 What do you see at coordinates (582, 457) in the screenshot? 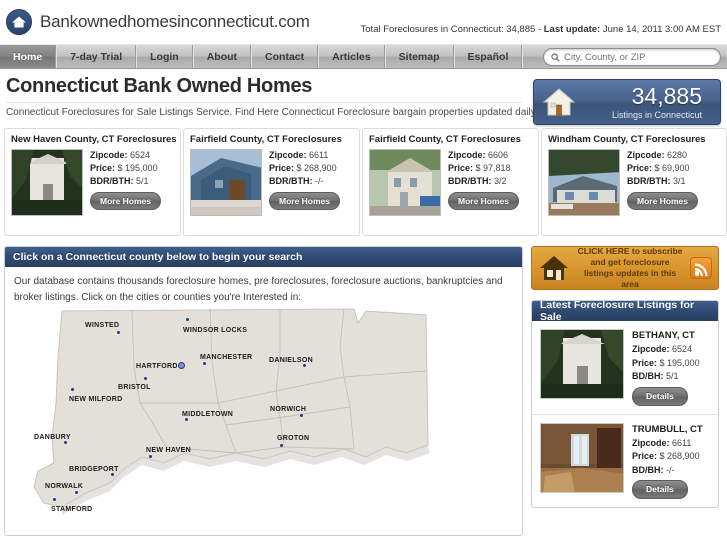
I see `listing-photo` at bounding box center [582, 457].